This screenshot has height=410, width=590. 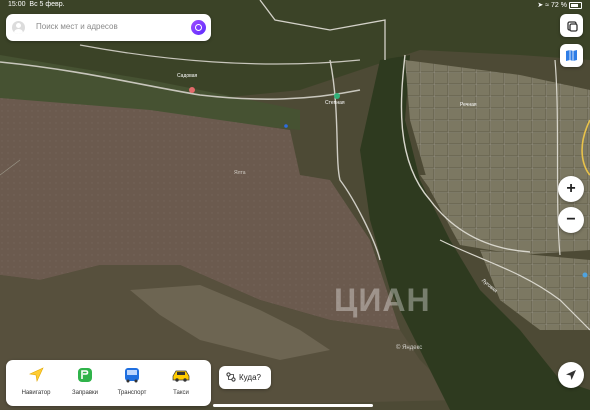 What do you see at coordinates (17, 4) in the screenshot?
I see `status-time: 15:00` at bounding box center [17, 4].